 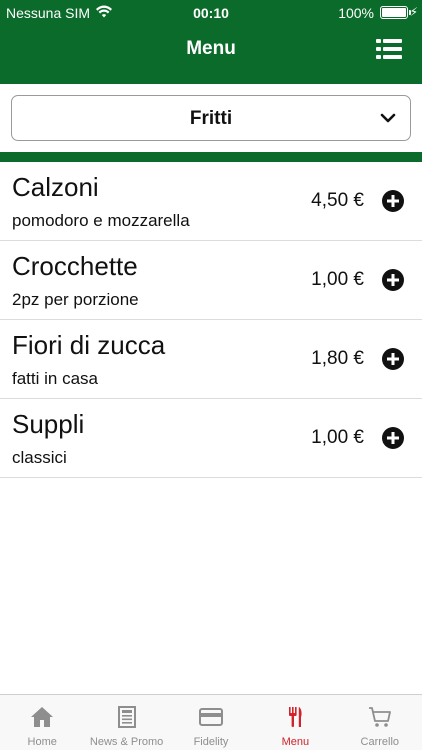 What do you see at coordinates (295, 717) in the screenshot?
I see `fork-knife-icon` at bounding box center [295, 717].